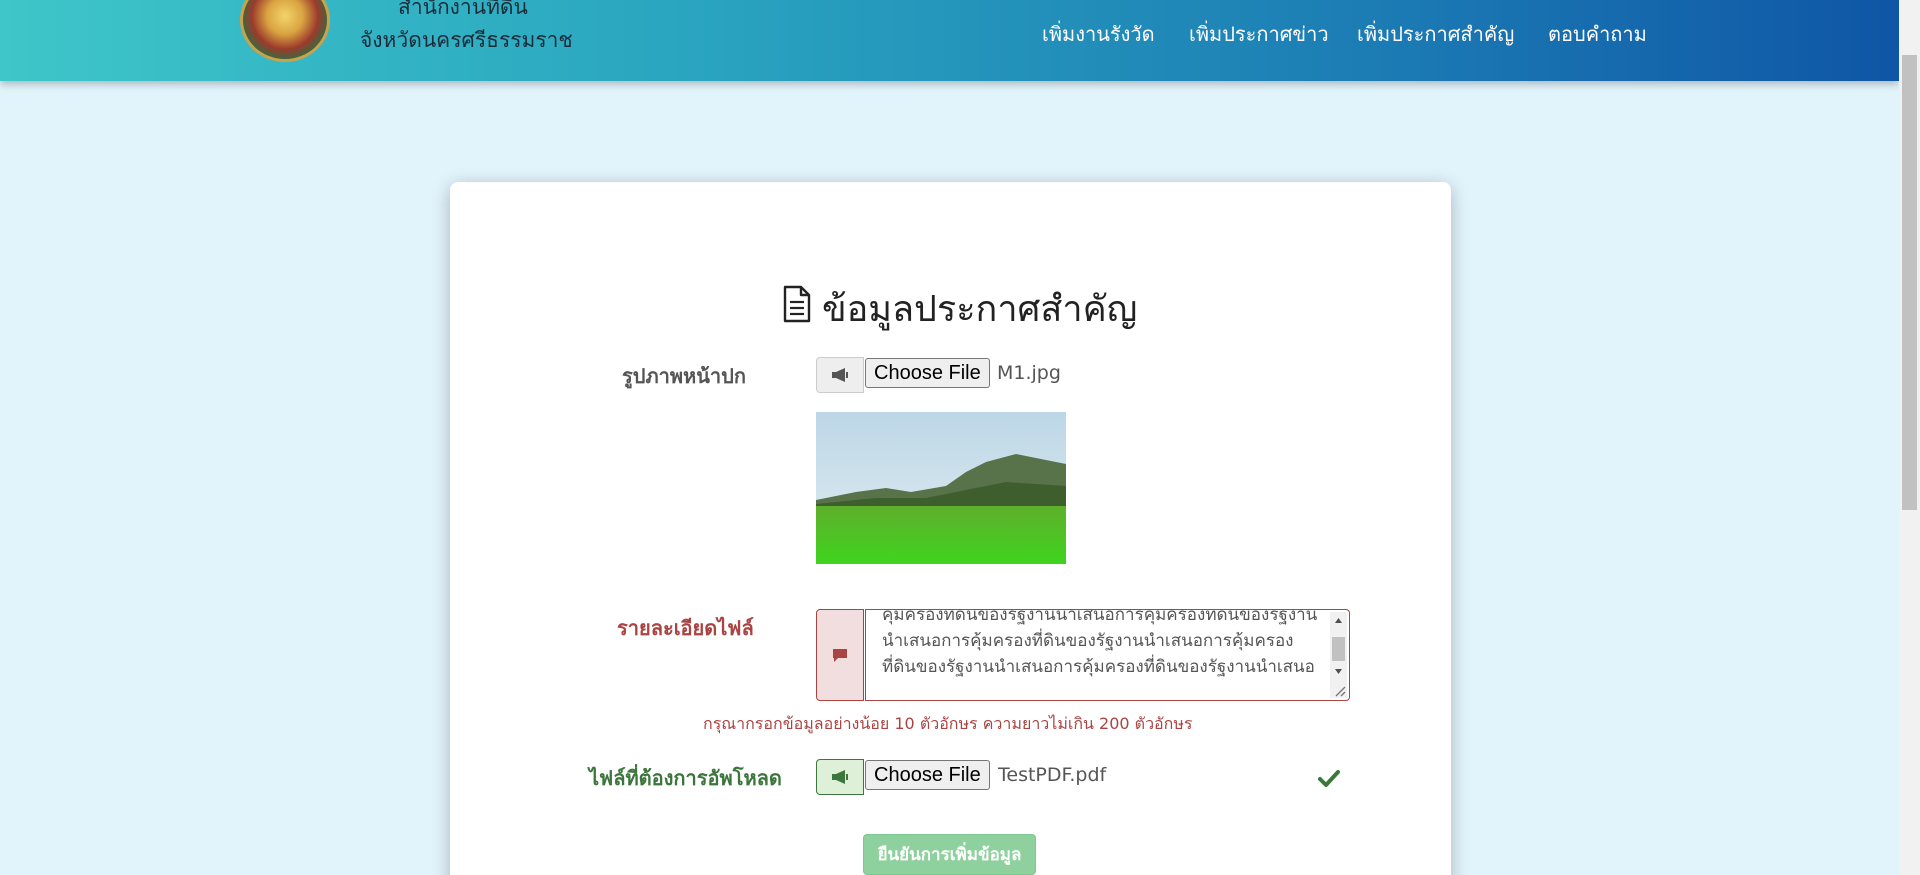 Image resolution: width=1920 pixels, height=875 pixels. Describe the element at coordinates (466, 40) in the screenshot. I see `brand-line2: จังหวัดนครศรีธรรมราช` at that location.